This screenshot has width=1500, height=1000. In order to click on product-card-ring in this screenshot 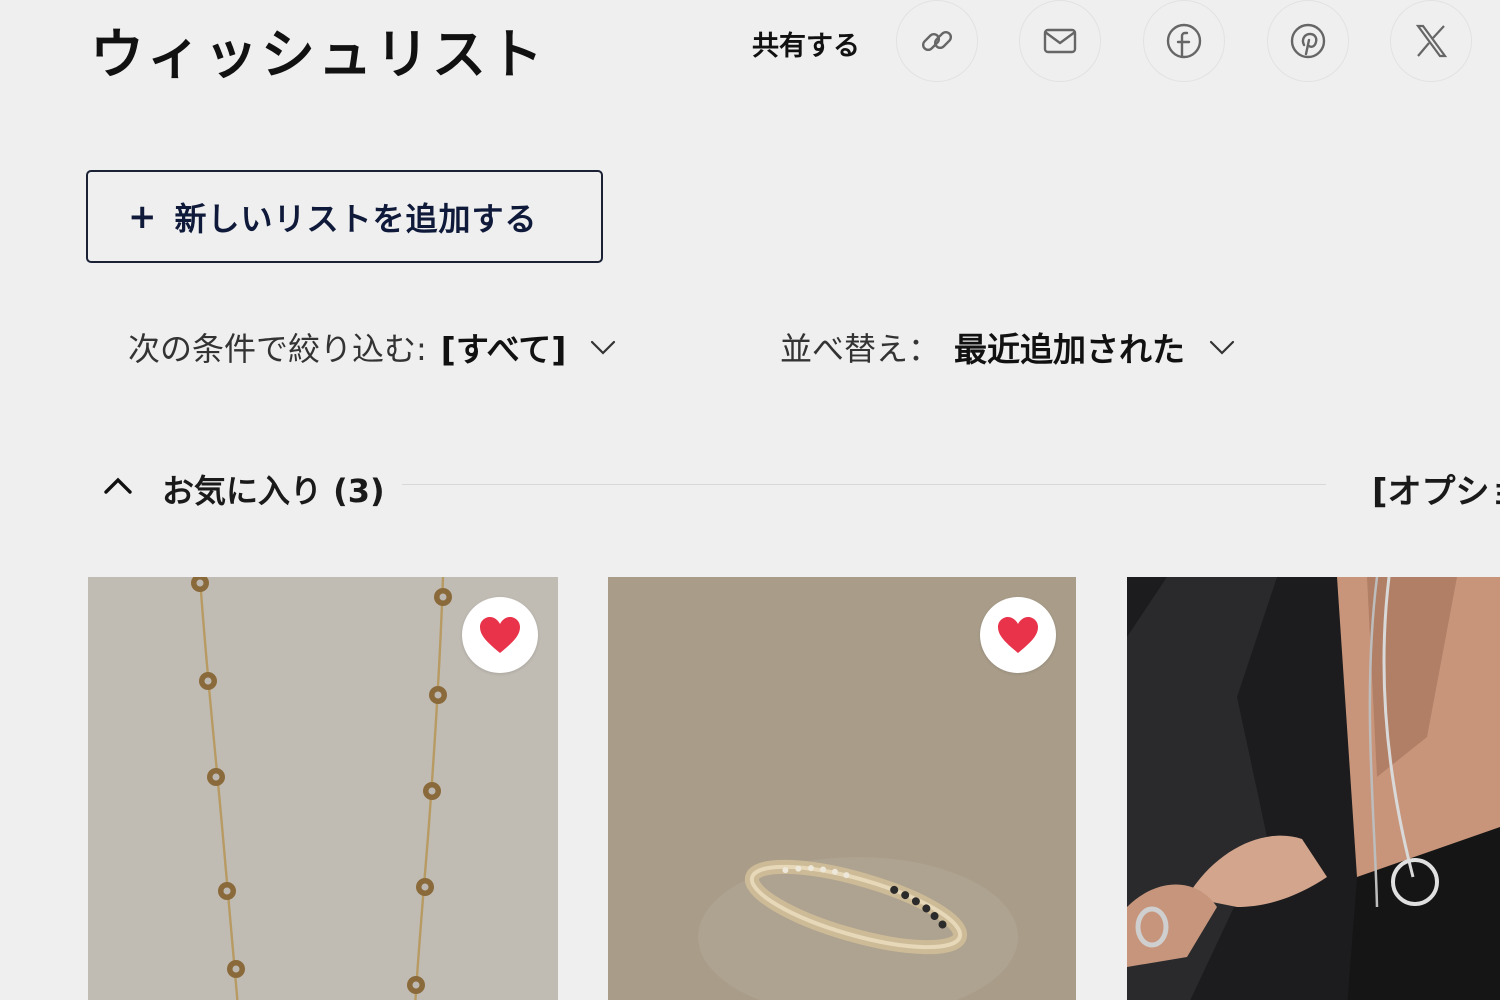, I will do `click(842, 788)`.